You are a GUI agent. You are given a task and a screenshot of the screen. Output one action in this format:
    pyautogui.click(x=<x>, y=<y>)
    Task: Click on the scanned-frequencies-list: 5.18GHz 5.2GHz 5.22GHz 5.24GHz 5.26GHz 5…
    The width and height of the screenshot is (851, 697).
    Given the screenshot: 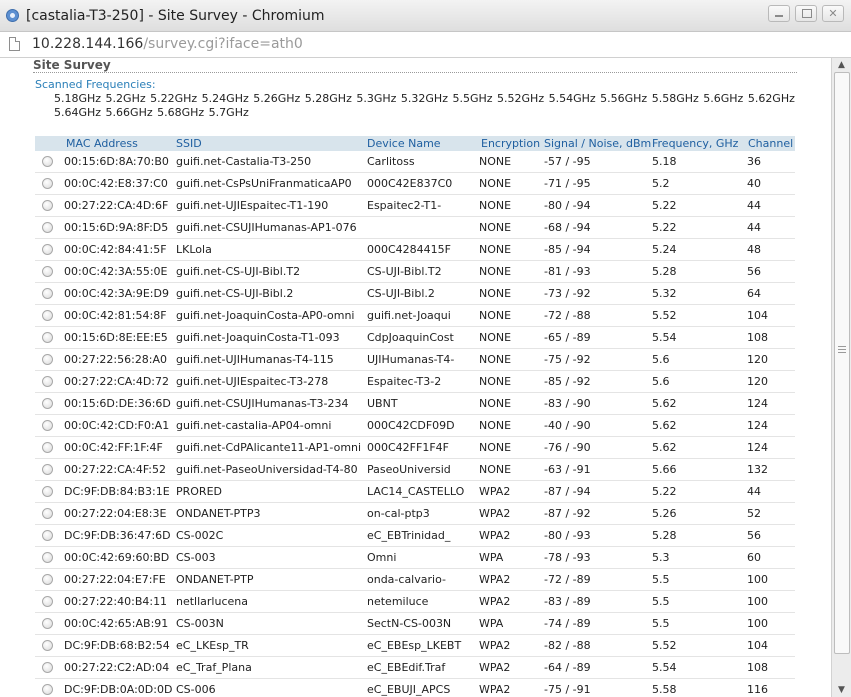 What is the action you would take?
    pyautogui.click(x=424, y=105)
    